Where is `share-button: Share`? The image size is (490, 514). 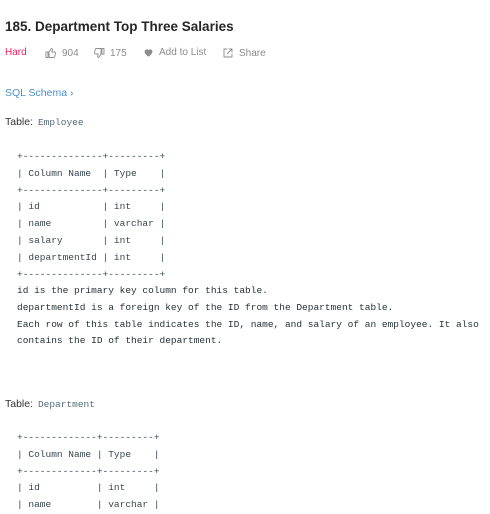 share-button: Share is located at coordinates (244, 53).